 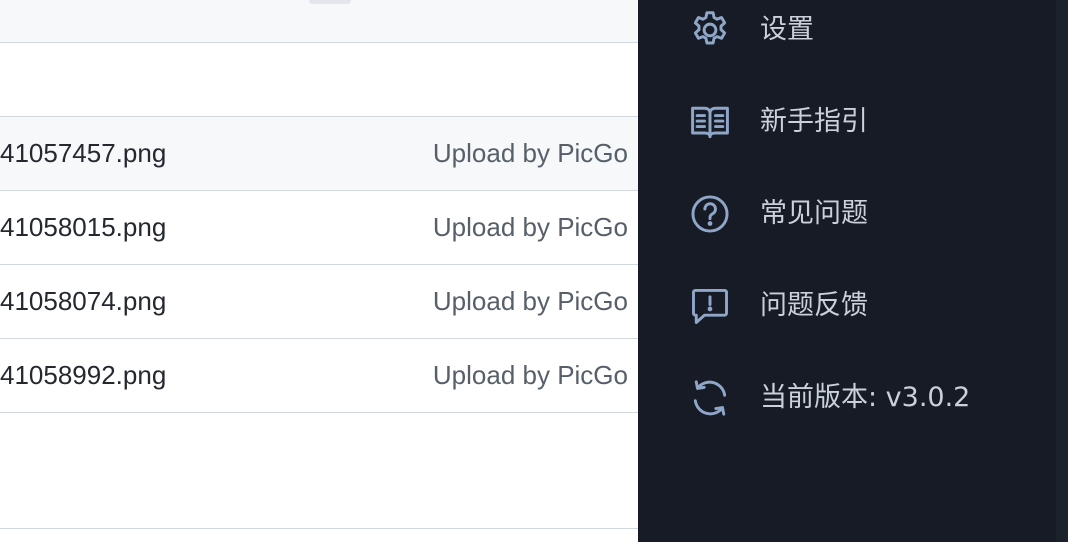 I want to click on menu-item-label: 设置, so click(x=787, y=29).